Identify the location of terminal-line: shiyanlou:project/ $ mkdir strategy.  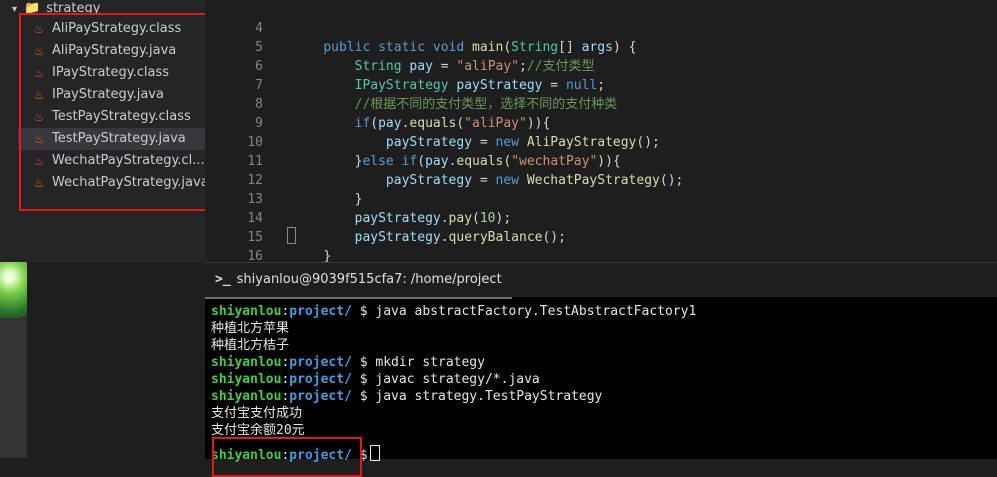
(348, 362).